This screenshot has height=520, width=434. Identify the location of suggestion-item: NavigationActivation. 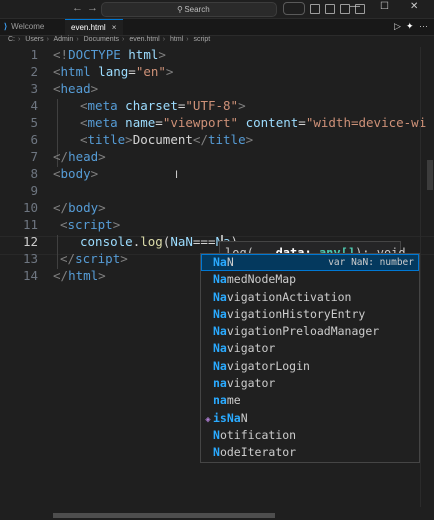
(310, 297).